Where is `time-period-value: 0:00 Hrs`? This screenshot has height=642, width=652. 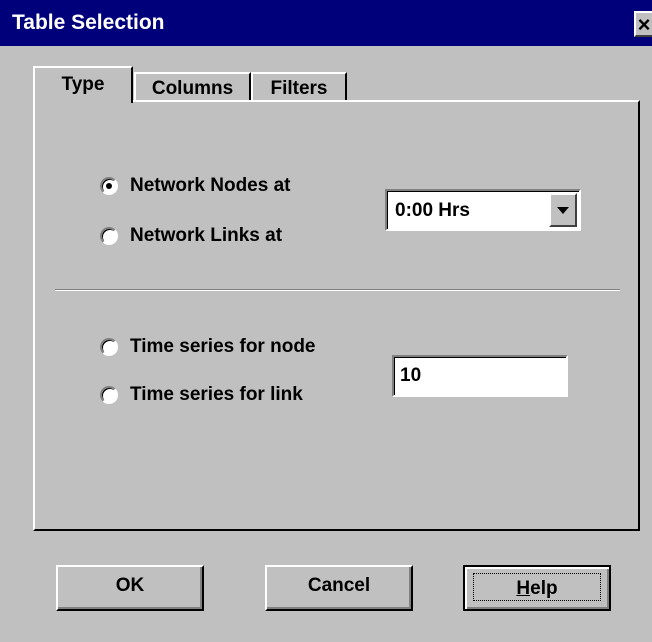
time-period-value: 0:00 Hrs is located at coordinates (432, 210).